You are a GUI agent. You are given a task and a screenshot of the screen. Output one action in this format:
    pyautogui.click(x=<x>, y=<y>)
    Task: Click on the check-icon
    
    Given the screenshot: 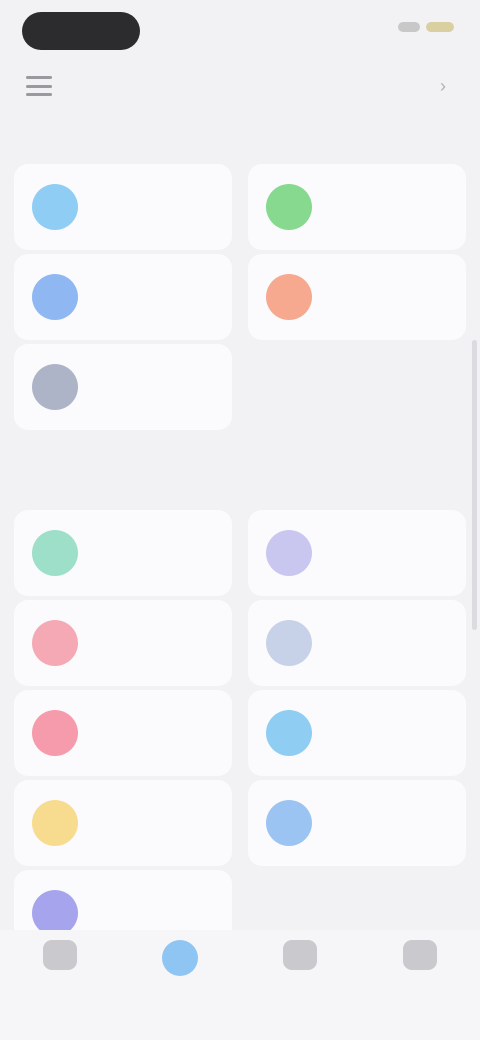 What is the action you would take?
    pyautogui.click(x=289, y=207)
    